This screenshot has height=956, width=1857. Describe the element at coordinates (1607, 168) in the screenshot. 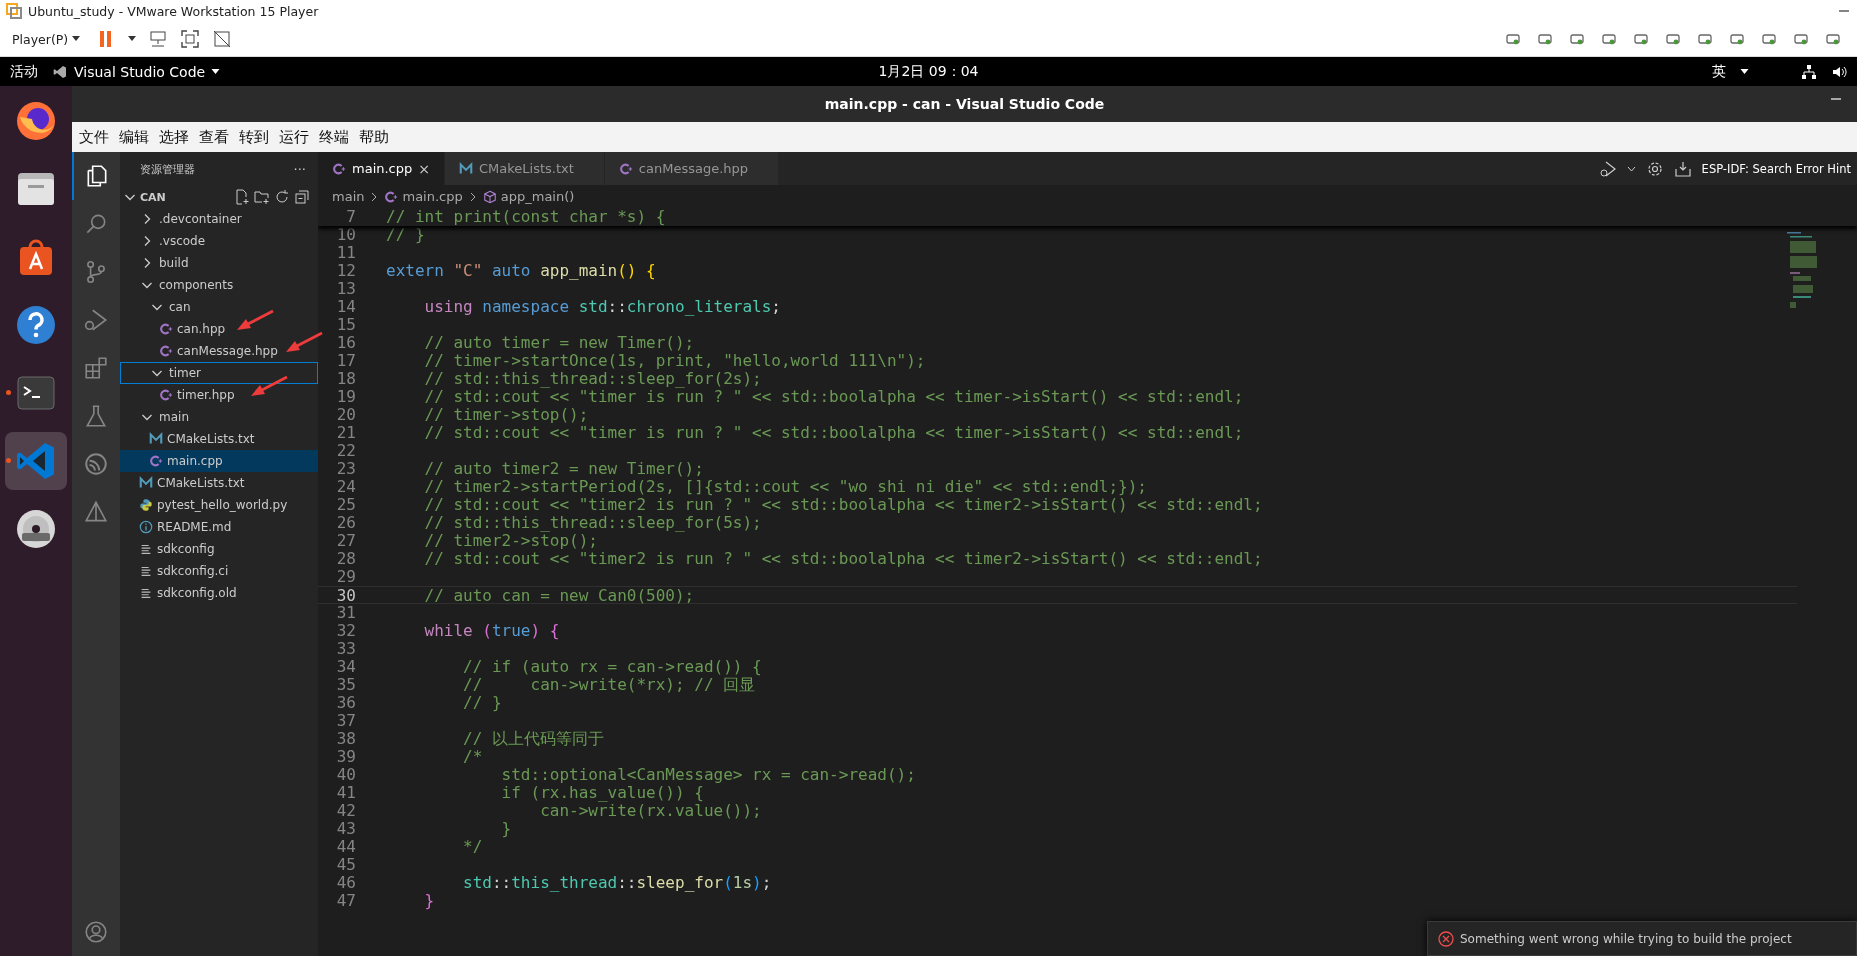

I see `run-debug-icon` at that location.